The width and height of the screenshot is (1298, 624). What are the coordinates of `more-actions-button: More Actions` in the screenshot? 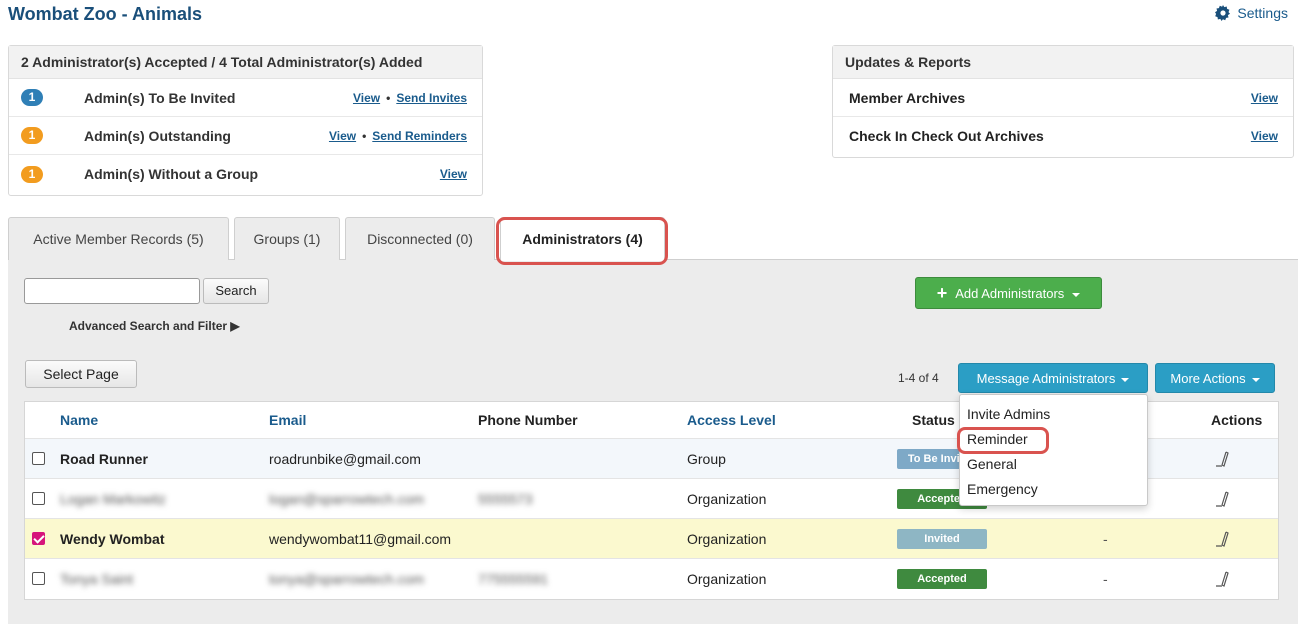 It's located at (1215, 378).